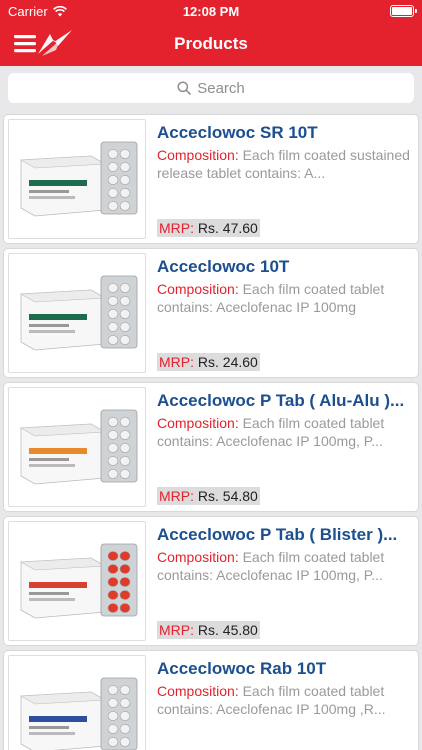  I want to click on mrp-value: Rs. 45.80, so click(226, 630).